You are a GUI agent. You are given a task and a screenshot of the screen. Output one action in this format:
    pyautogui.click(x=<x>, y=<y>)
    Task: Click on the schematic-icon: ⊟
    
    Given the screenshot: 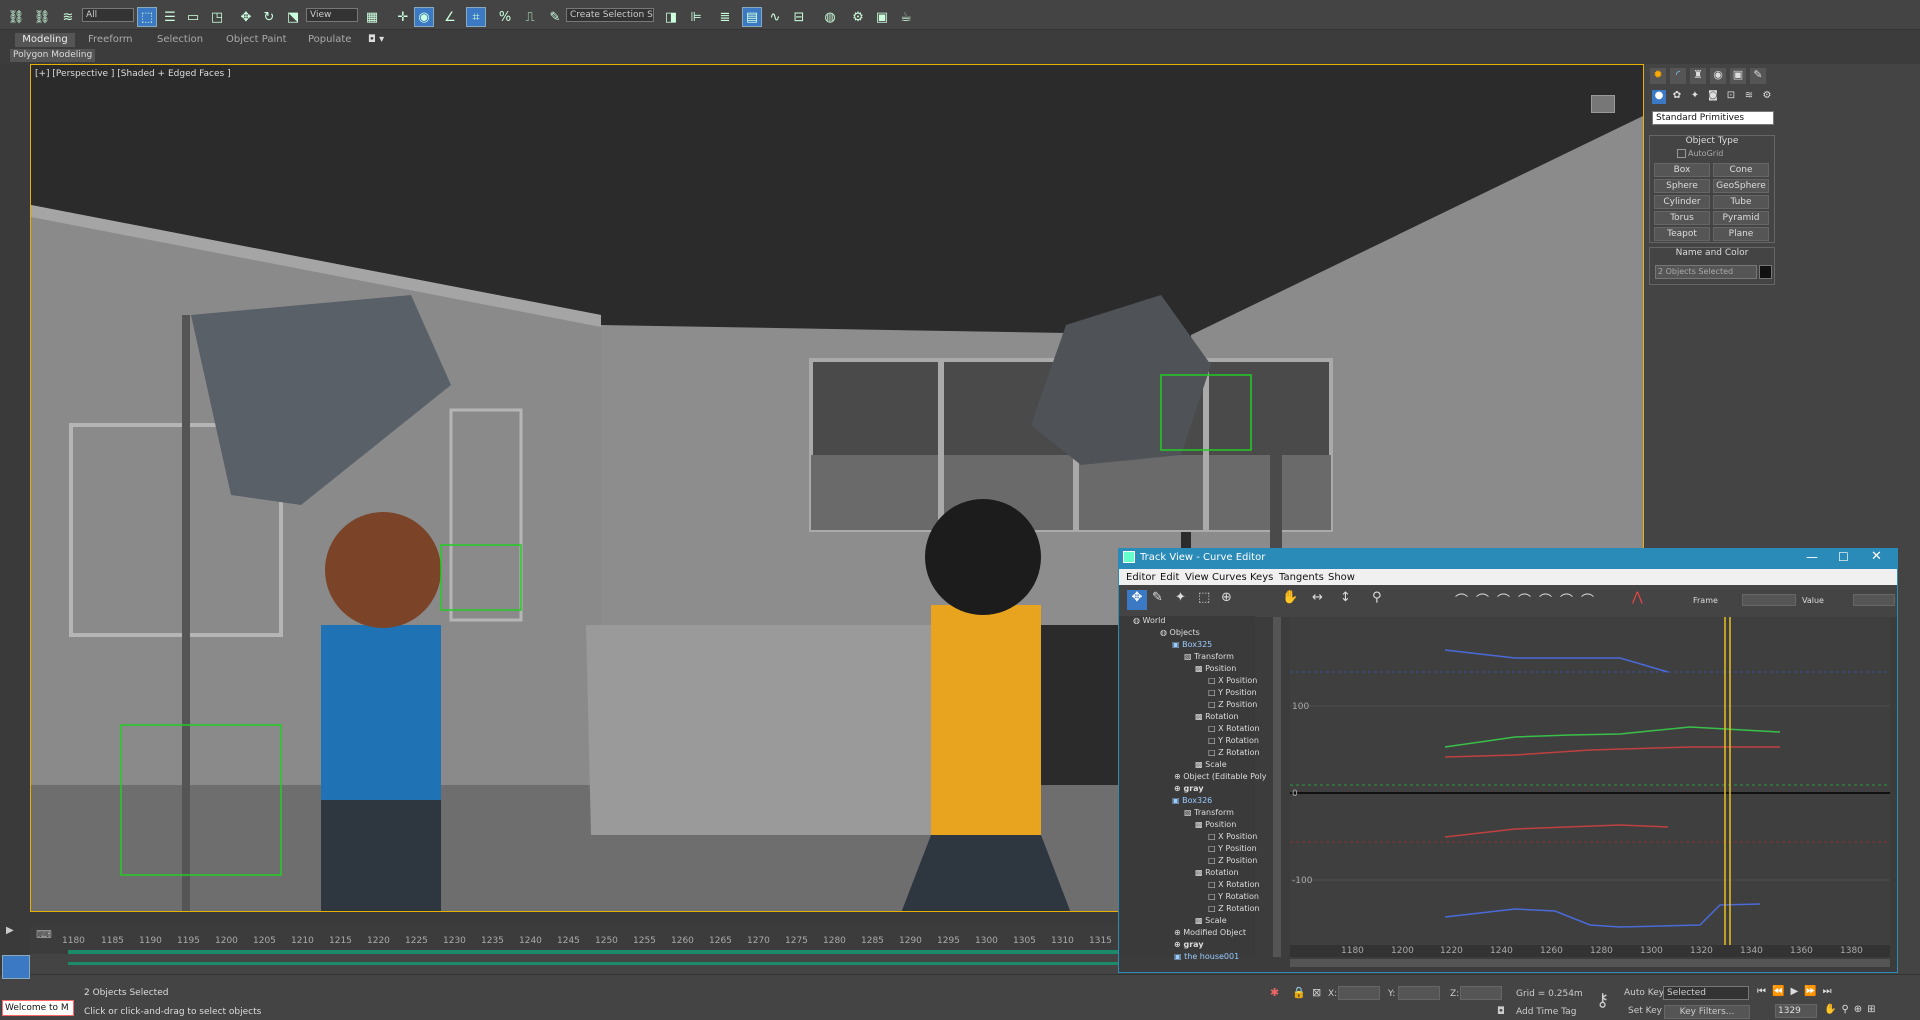 What is the action you would take?
    pyautogui.click(x=799, y=17)
    